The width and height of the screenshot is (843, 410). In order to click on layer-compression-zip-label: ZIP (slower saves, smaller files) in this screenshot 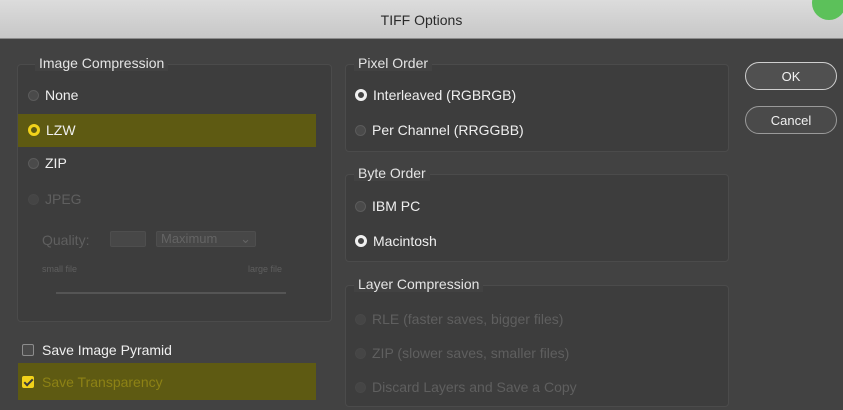, I will do `click(471, 353)`.